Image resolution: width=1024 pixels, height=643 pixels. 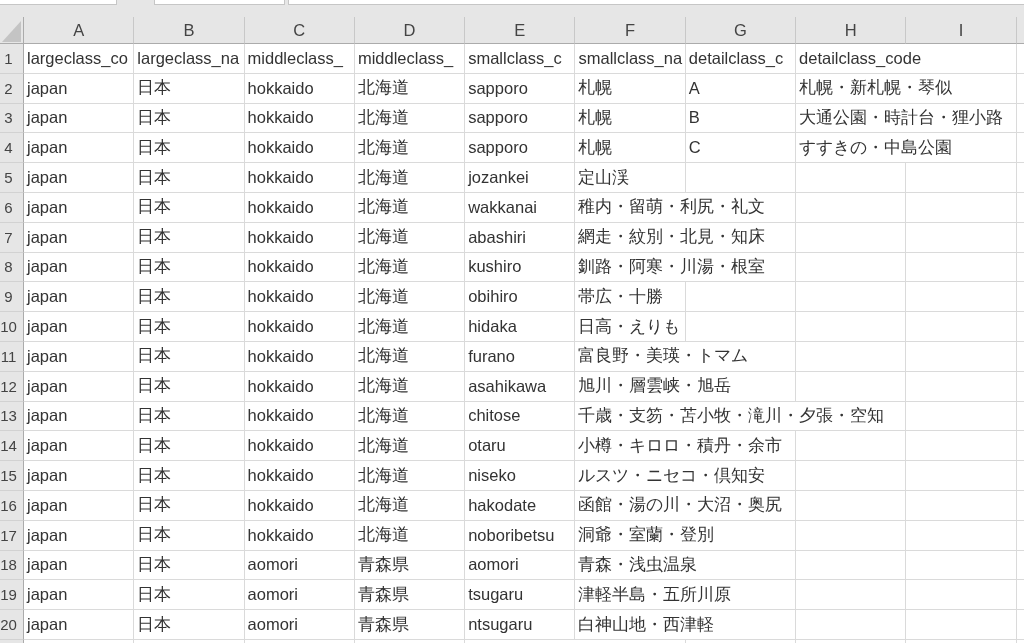 I want to click on triangle-icon, so click(x=11, y=31).